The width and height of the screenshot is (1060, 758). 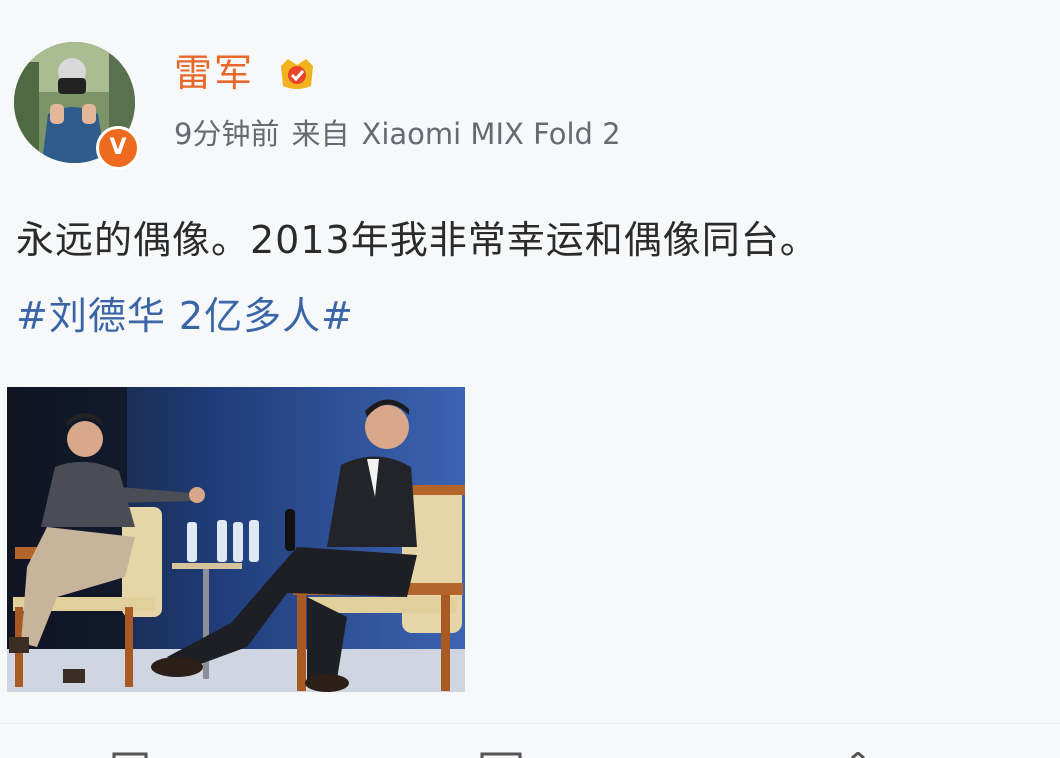 What do you see at coordinates (77, 106) in the screenshot?
I see `avatar: V` at bounding box center [77, 106].